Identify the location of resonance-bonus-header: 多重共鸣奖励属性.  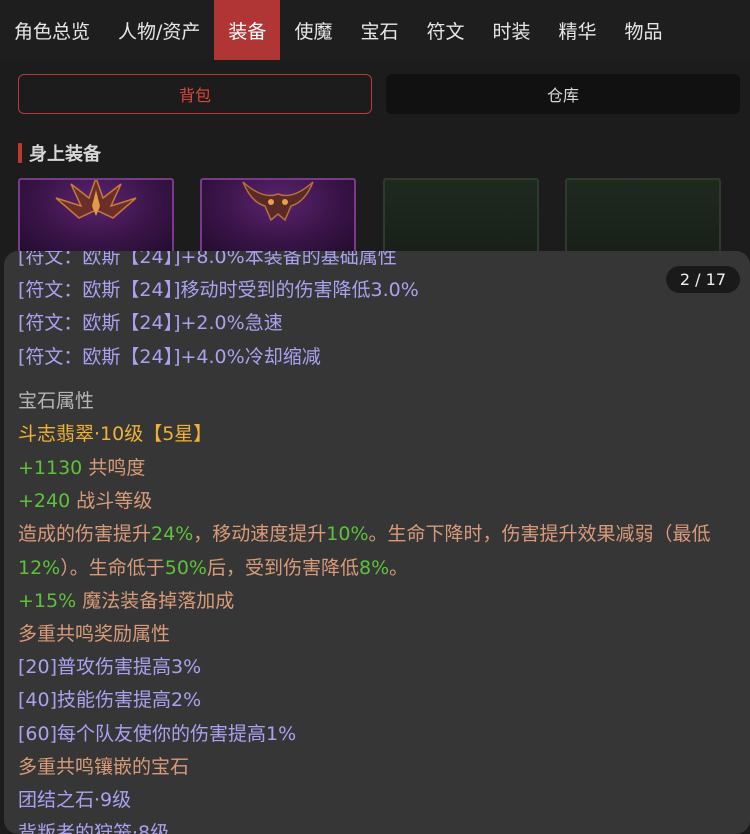
(94, 634).